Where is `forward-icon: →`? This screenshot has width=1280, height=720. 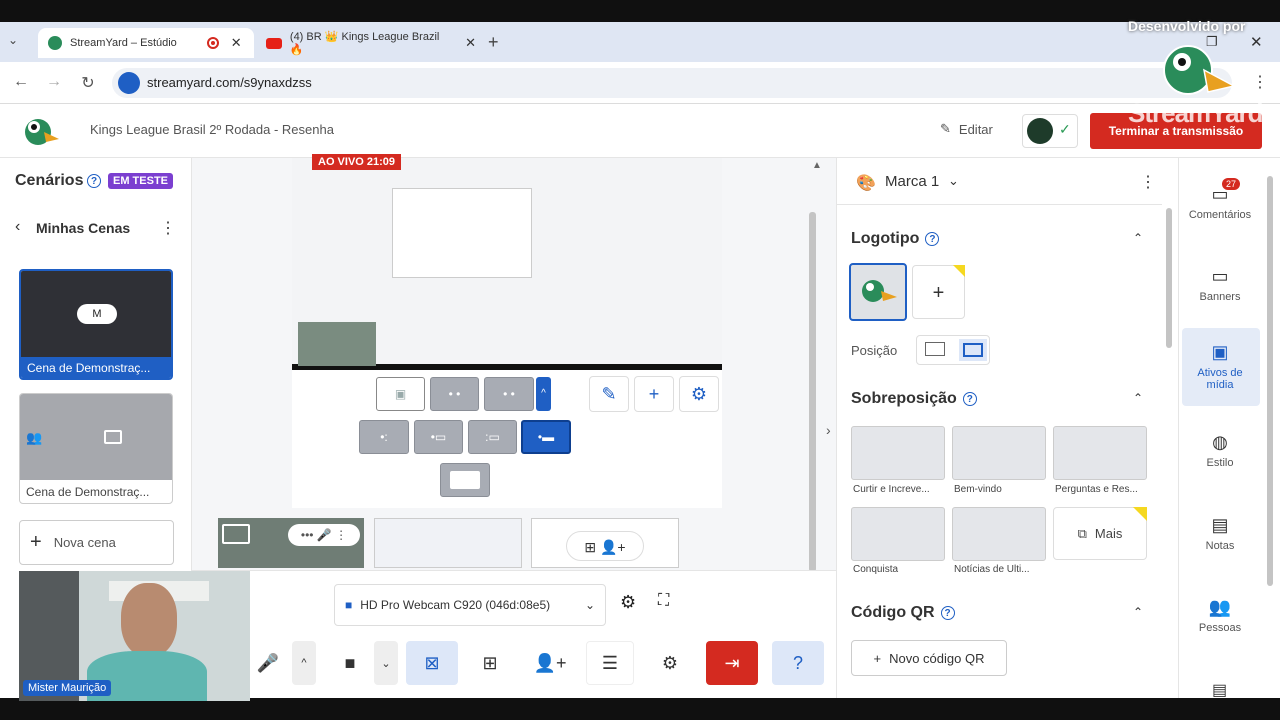
forward-icon: → is located at coordinates (54, 82).